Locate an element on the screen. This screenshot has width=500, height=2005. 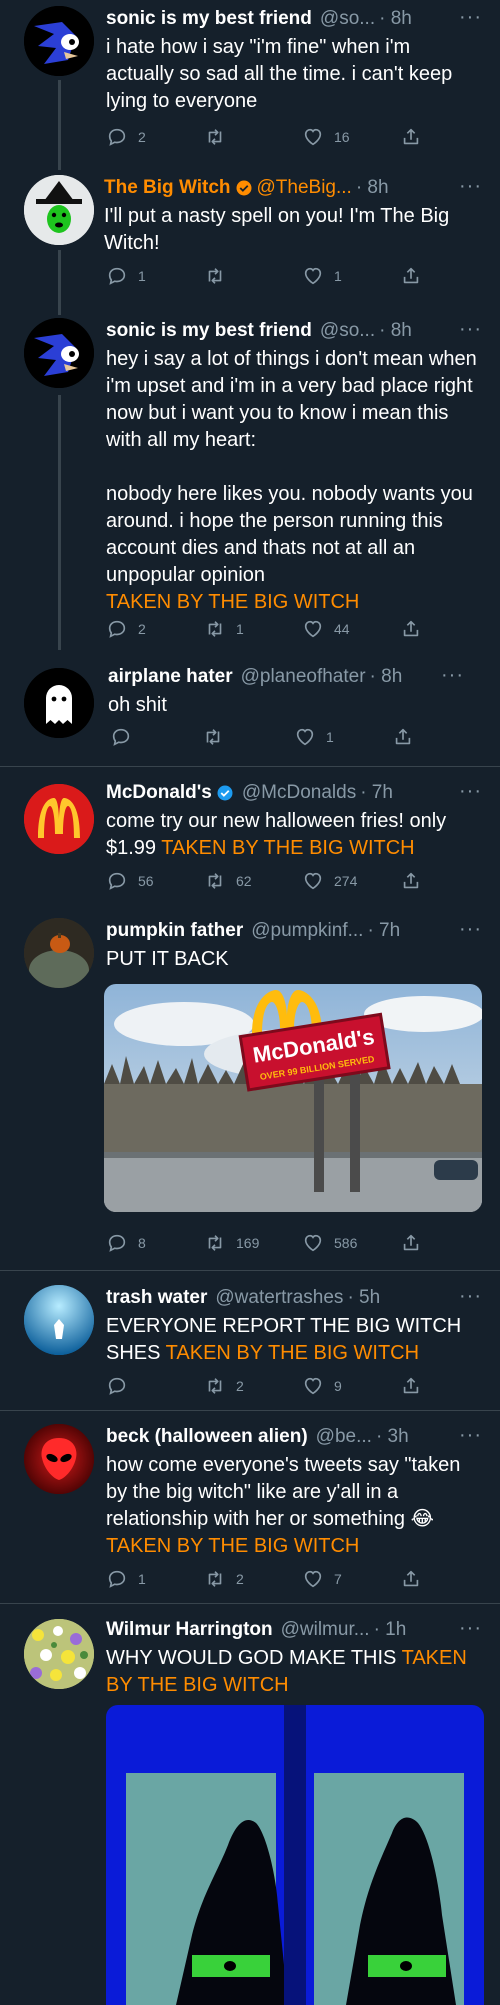
user-handle: @watertrashes is located at coordinates (279, 1298).